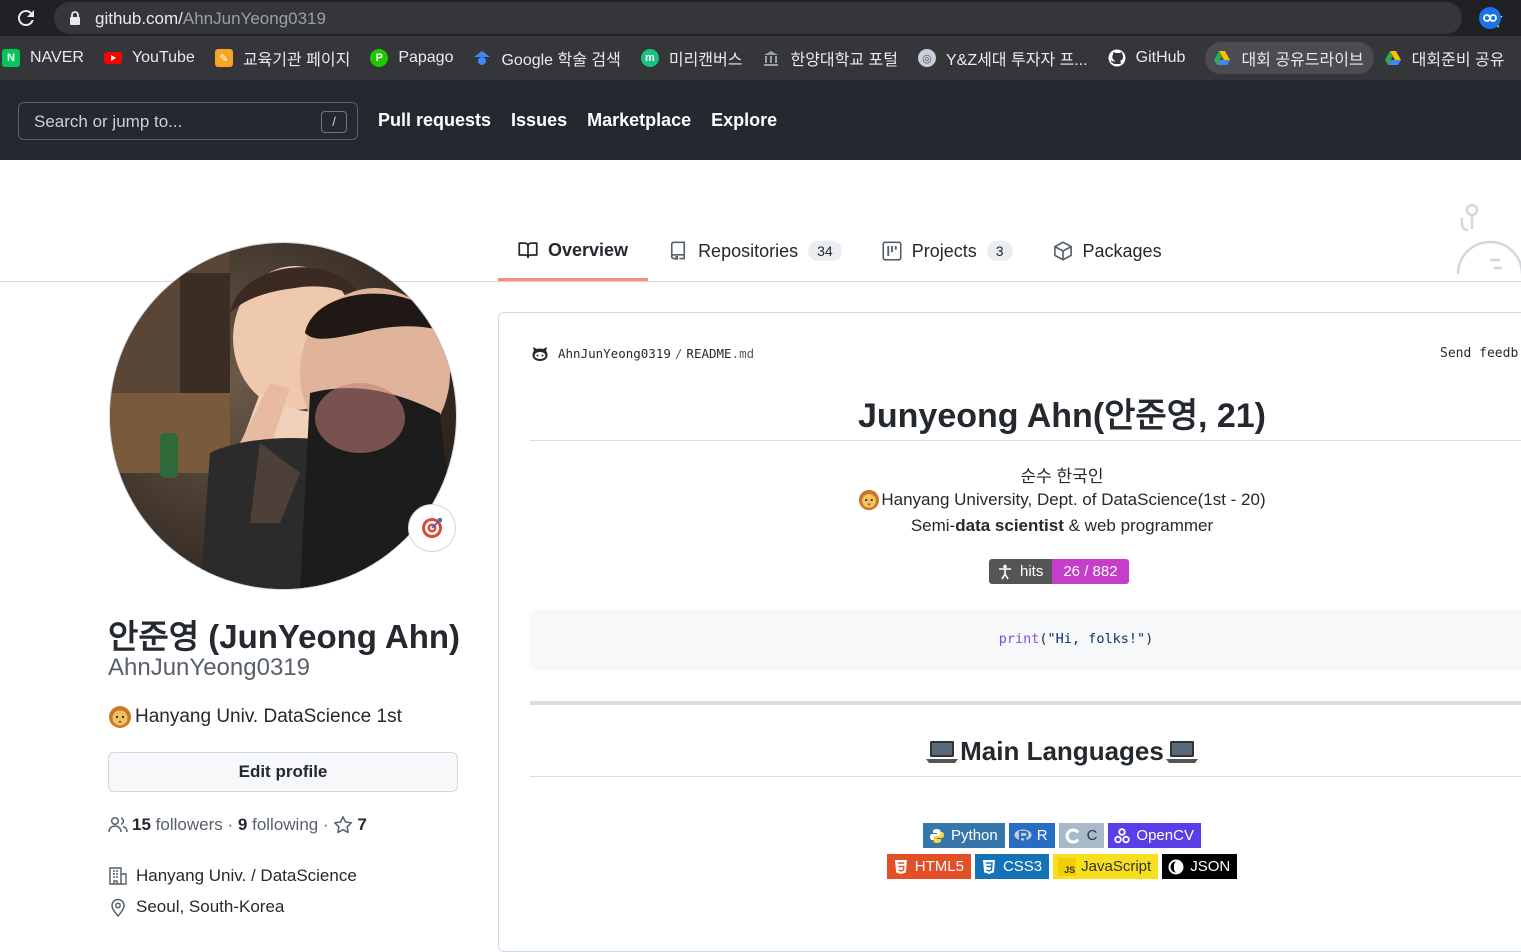 The image size is (1521, 952). Describe the element at coordinates (892, 251) in the screenshot. I see `project-icon` at that location.